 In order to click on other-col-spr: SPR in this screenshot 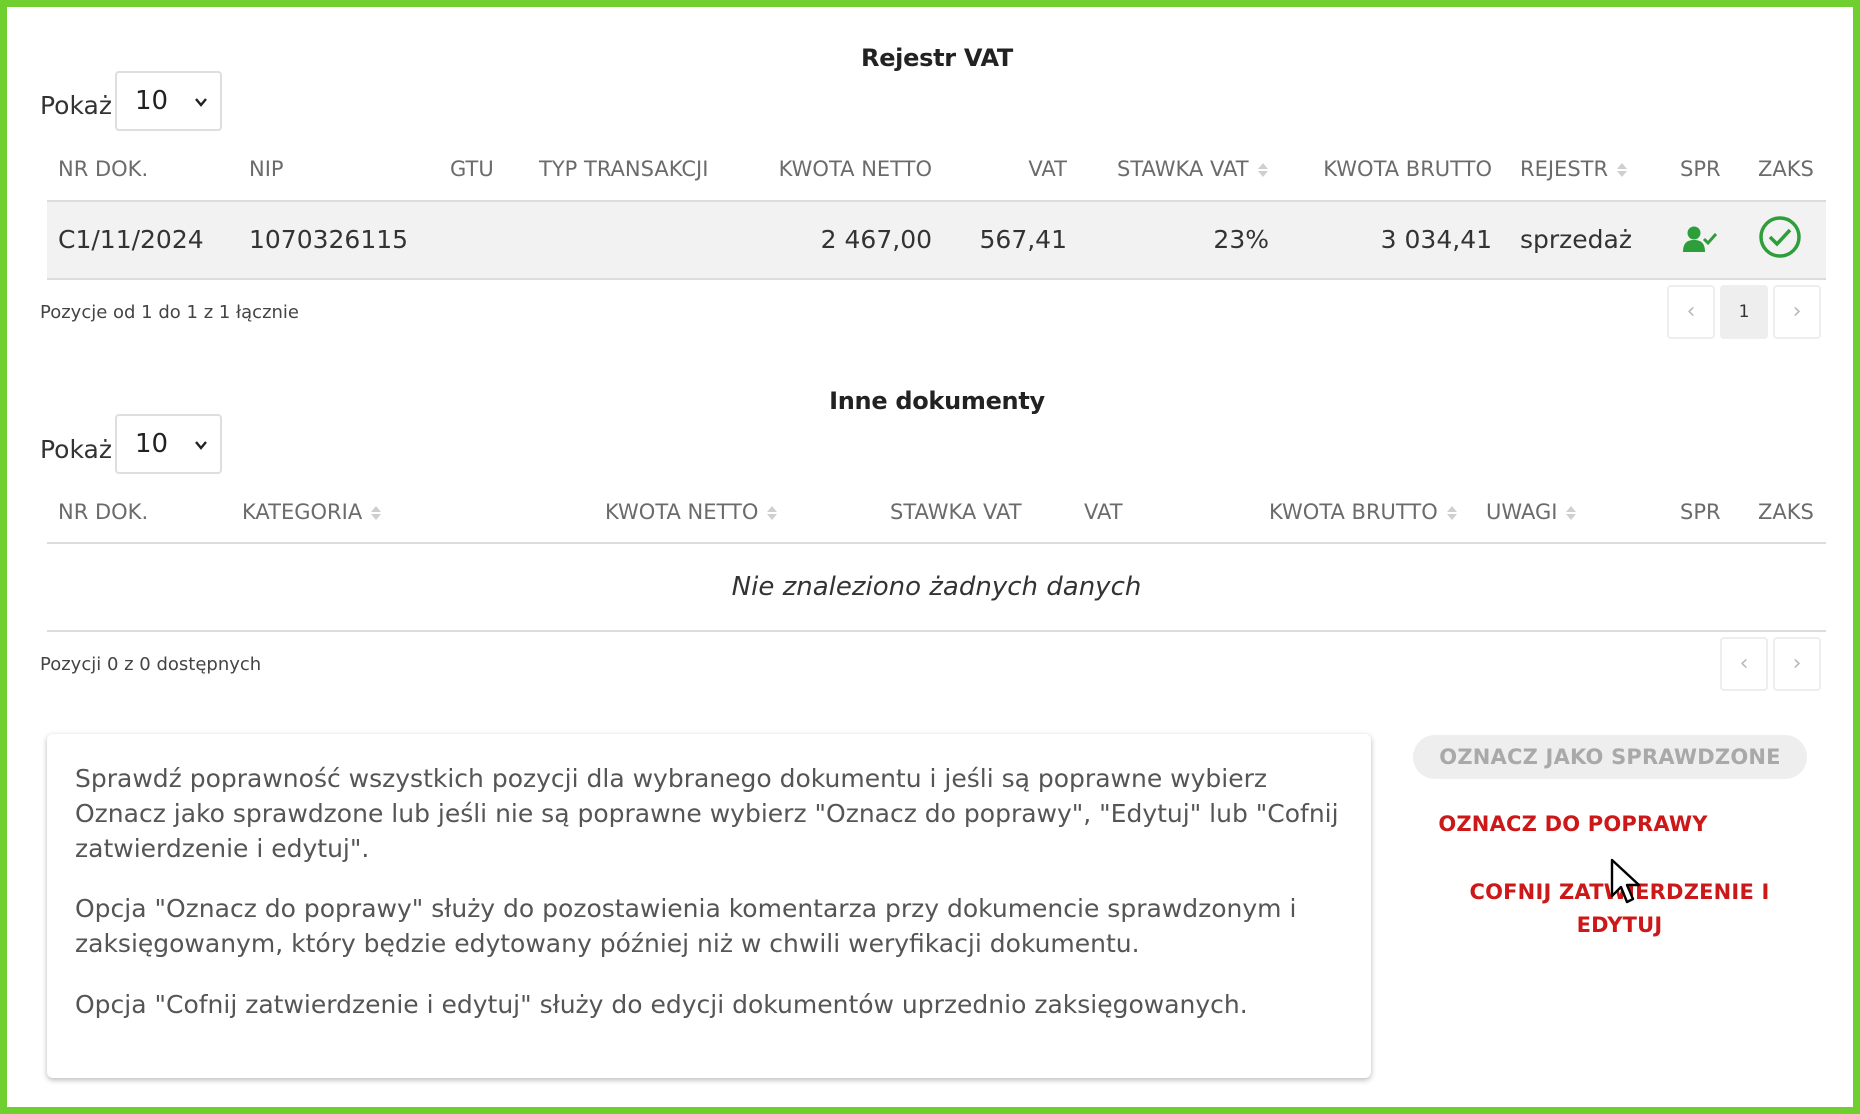, I will do `click(1700, 512)`.